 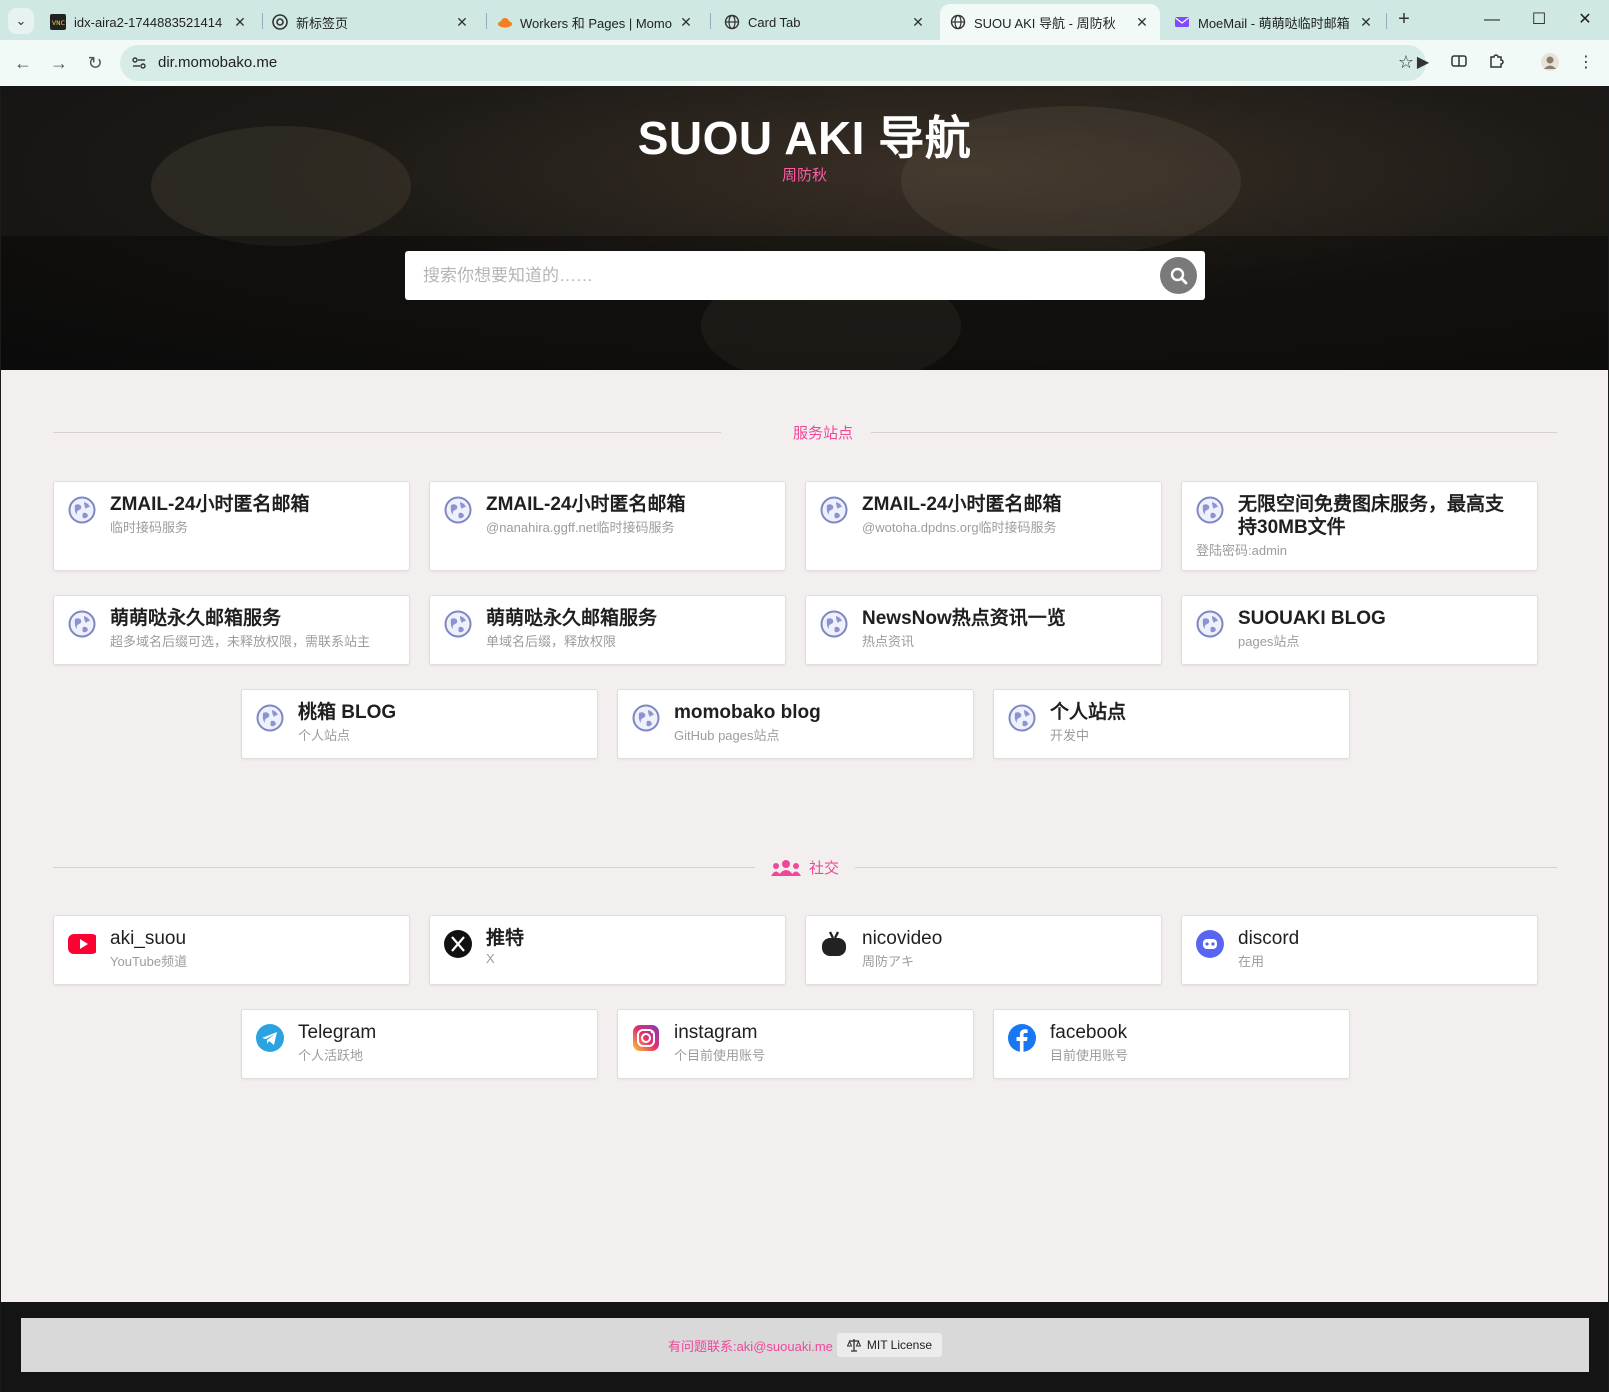 I want to click on card-title: 萌萌哒永久邮箱服务, so click(x=196, y=618).